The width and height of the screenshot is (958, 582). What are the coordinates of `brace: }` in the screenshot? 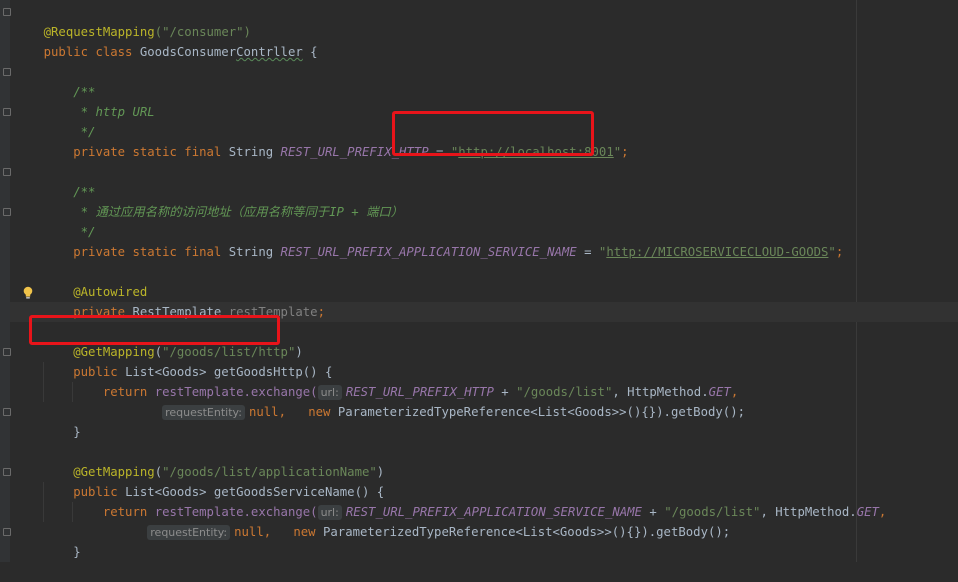 It's located at (62, 552).